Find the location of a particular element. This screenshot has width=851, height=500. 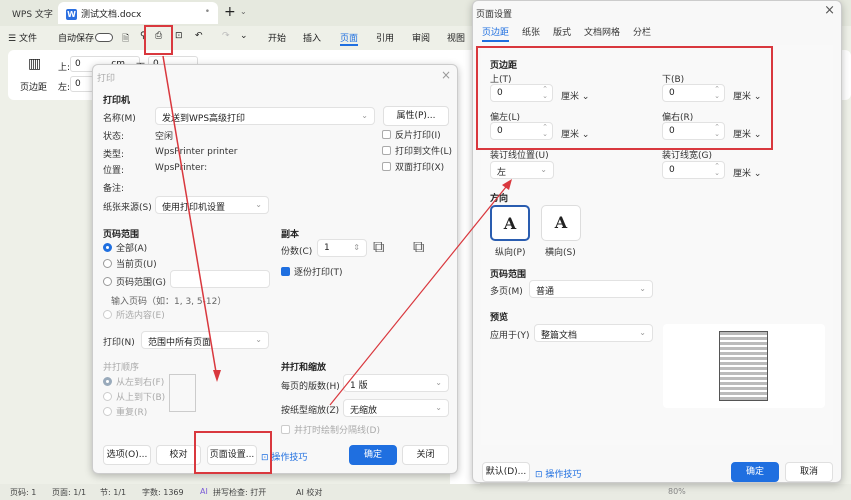

margins-button: 页边距 is located at coordinates (33, 86).